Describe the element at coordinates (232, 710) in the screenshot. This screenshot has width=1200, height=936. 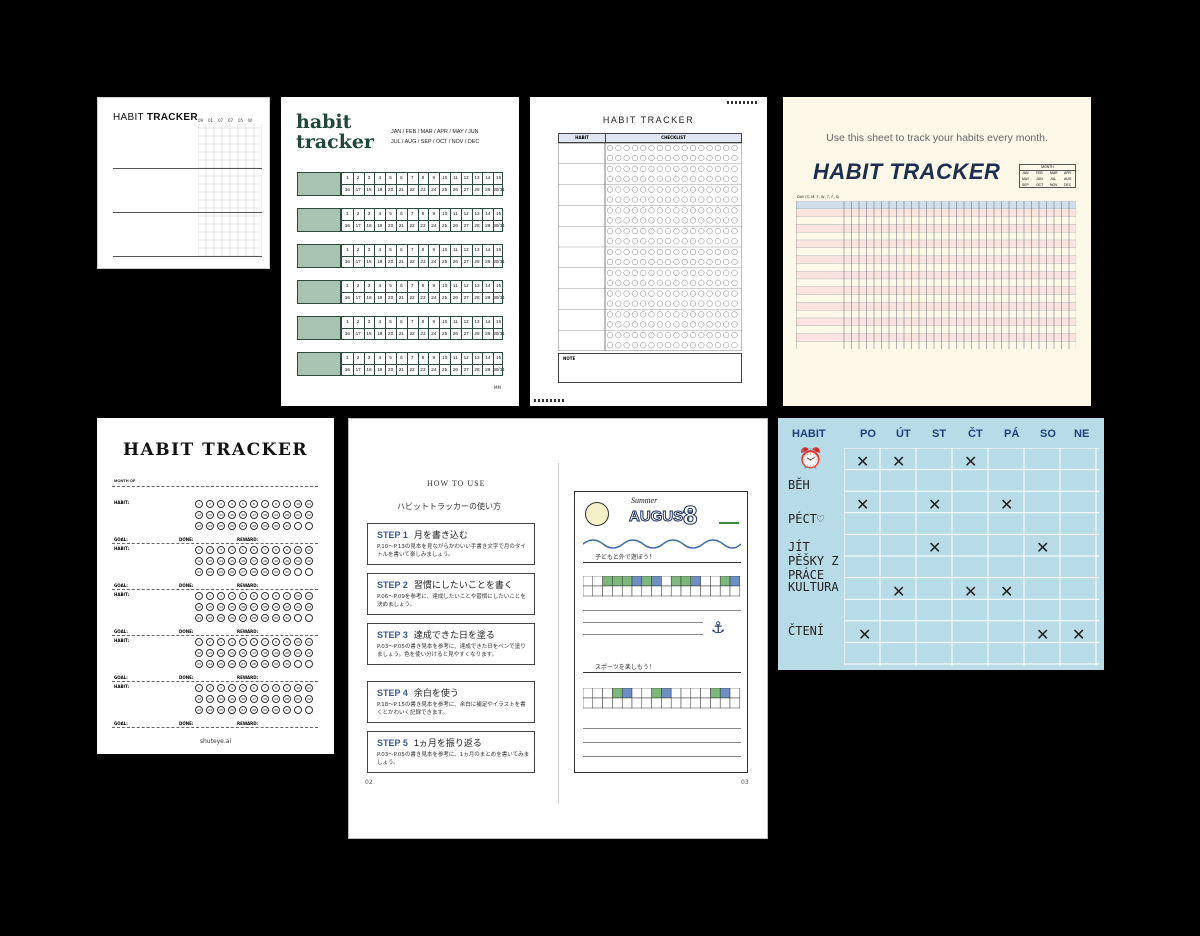
I see `day-circle: 26` at that location.